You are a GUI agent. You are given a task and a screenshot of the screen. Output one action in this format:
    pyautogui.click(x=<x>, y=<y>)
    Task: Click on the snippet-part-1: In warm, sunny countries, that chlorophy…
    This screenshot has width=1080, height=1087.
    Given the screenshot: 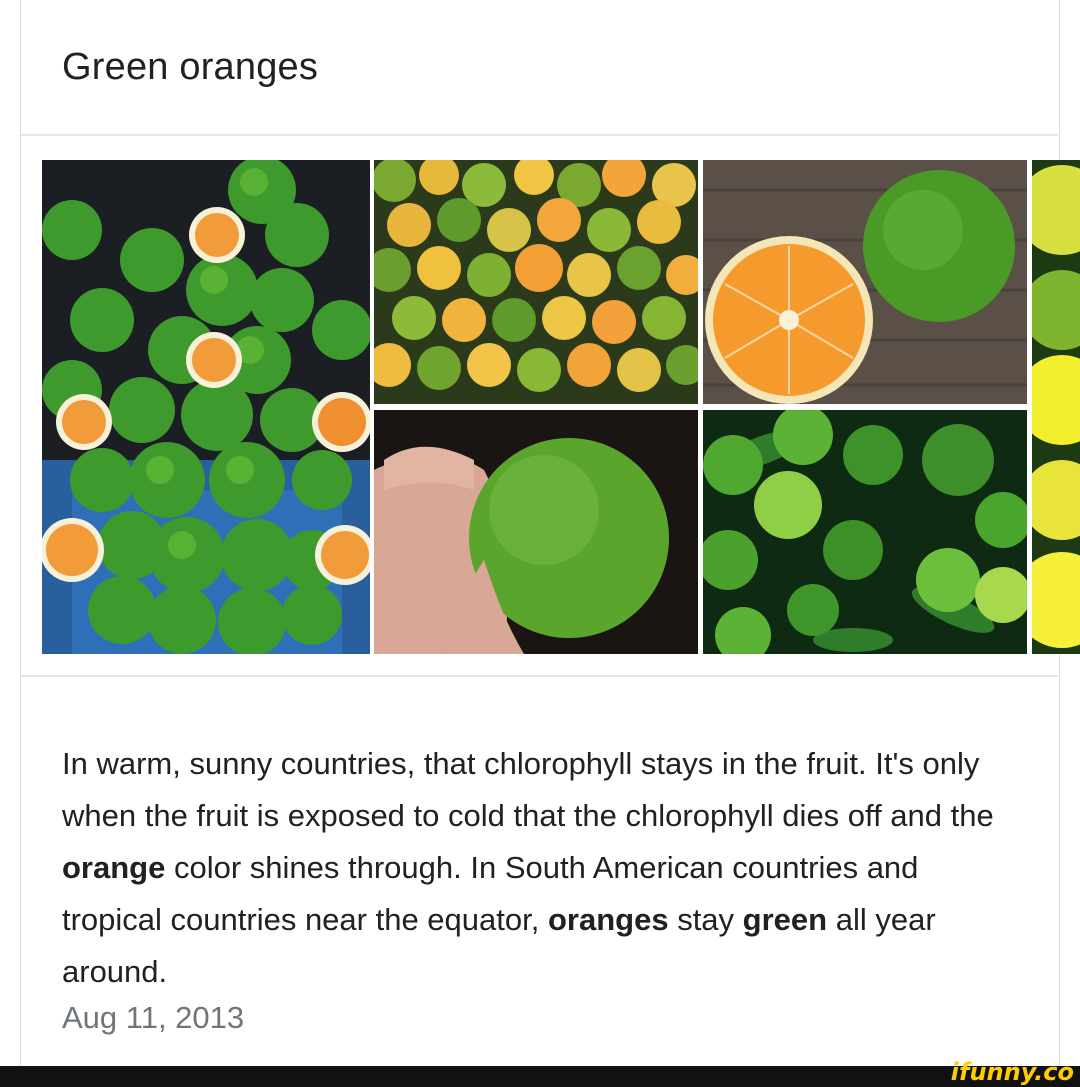 What is the action you would take?
    pyautogui.click(x=528, y=789)
    